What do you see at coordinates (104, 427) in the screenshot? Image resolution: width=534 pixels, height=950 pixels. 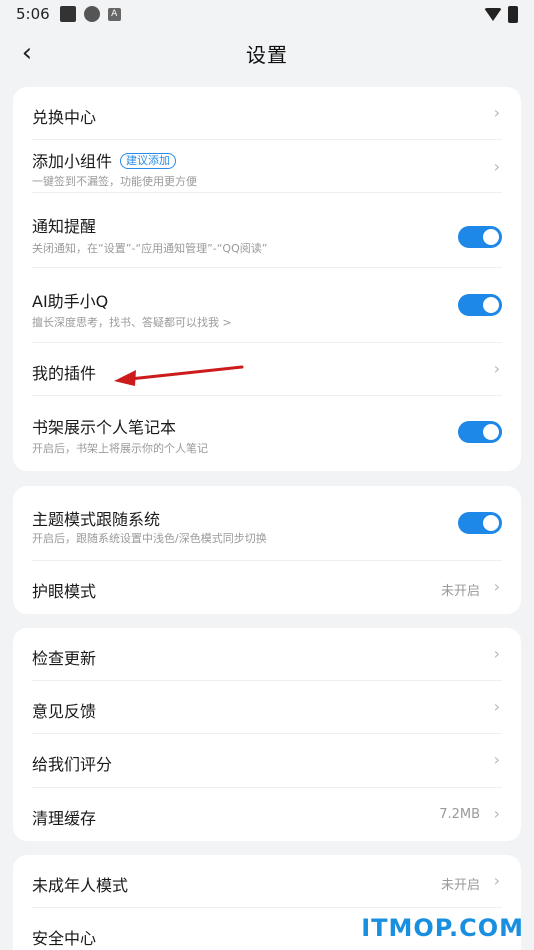 I see `row-label: 书架展示个人笔记本` at bounding box center [104, 427].